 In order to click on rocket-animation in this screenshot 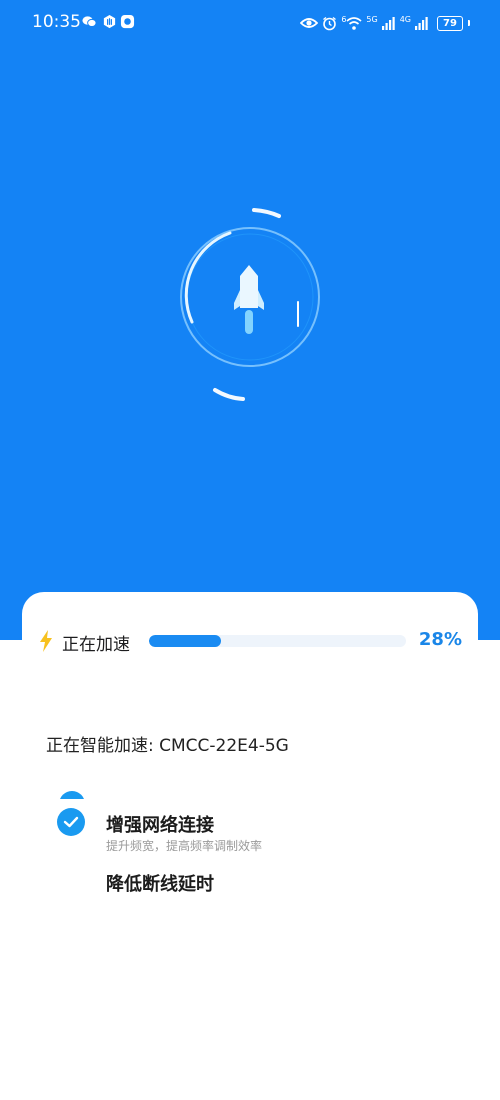, I will do `click(255, 305)`.